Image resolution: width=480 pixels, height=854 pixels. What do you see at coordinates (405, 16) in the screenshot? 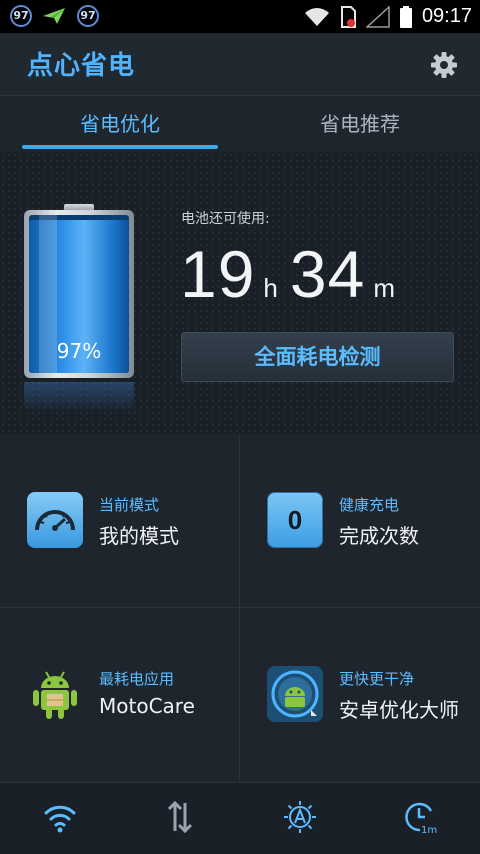
I see `battery-icon` at bounding box center [405, 16].